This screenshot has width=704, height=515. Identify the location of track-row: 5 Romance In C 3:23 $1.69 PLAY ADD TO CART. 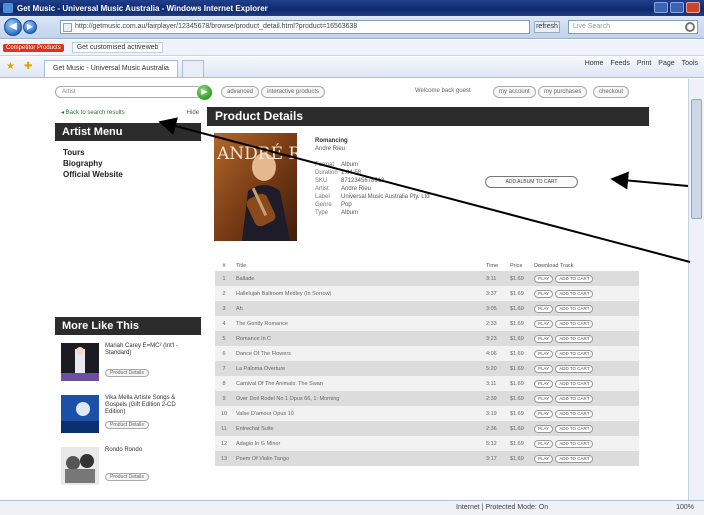
(427, 338).